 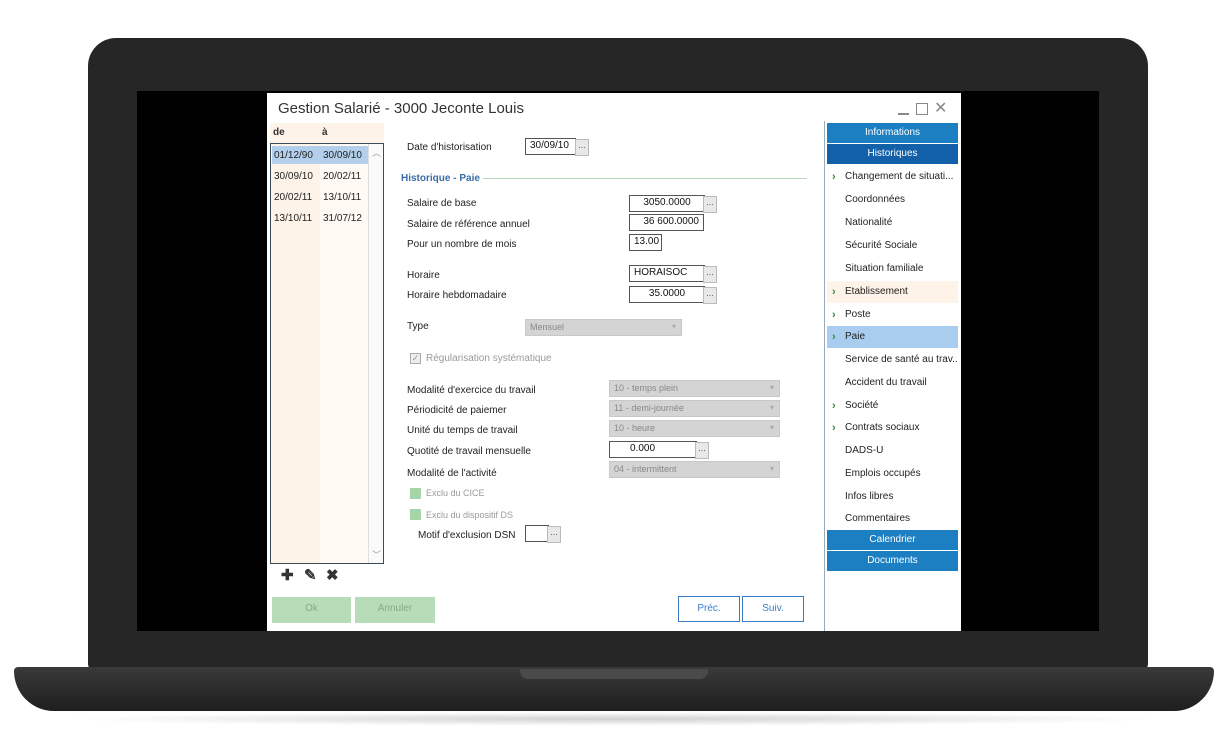 What do you see at coordinates (462, 244) in the screenshot?
I see `nb-mois-label: Pour un nombre de mois` at bounding box center [462, 244].